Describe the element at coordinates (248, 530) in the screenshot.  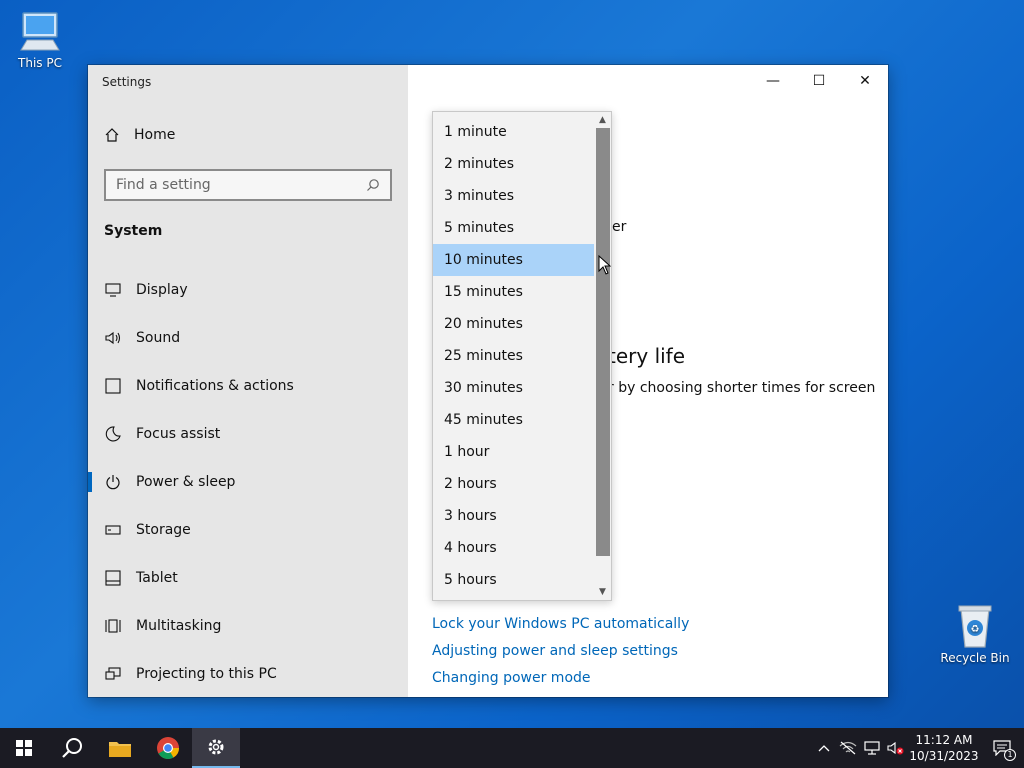
I see `sidebar-item-storage: Storage` at that location.